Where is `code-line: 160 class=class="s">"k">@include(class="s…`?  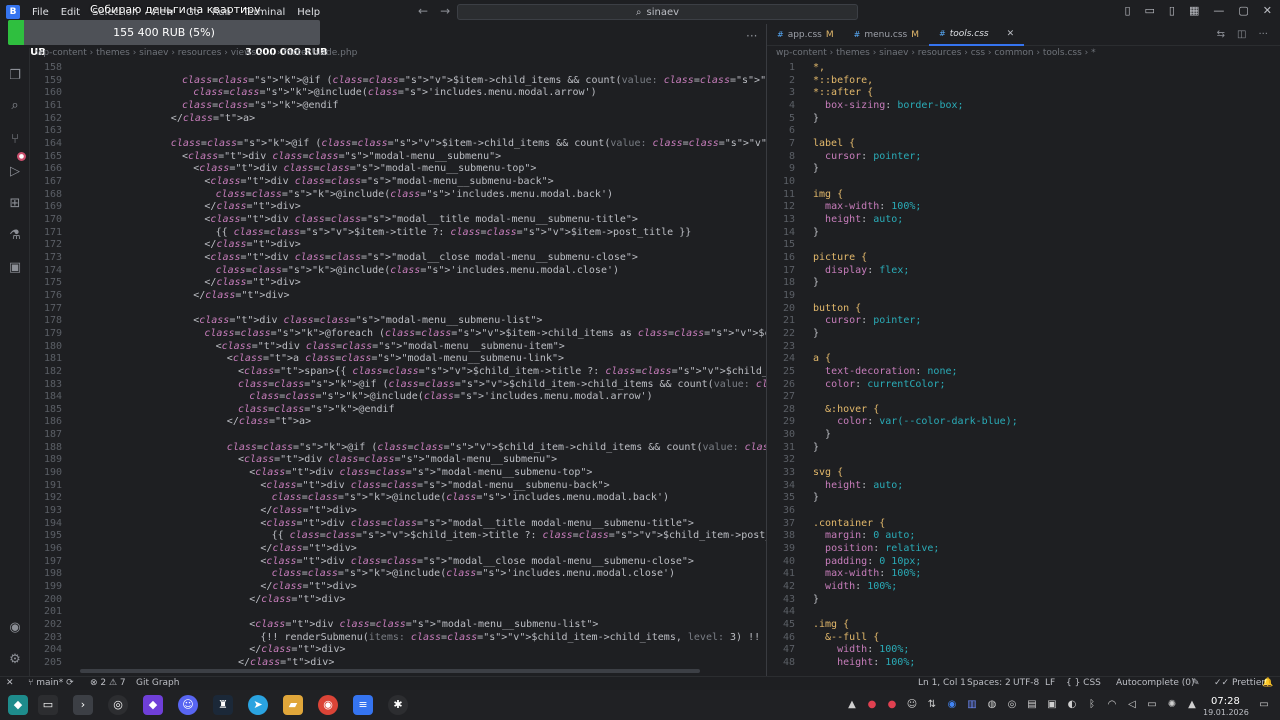 code-line: 160 class=class="s">"k">@include(class="s… is located at coordinates (401, 93).